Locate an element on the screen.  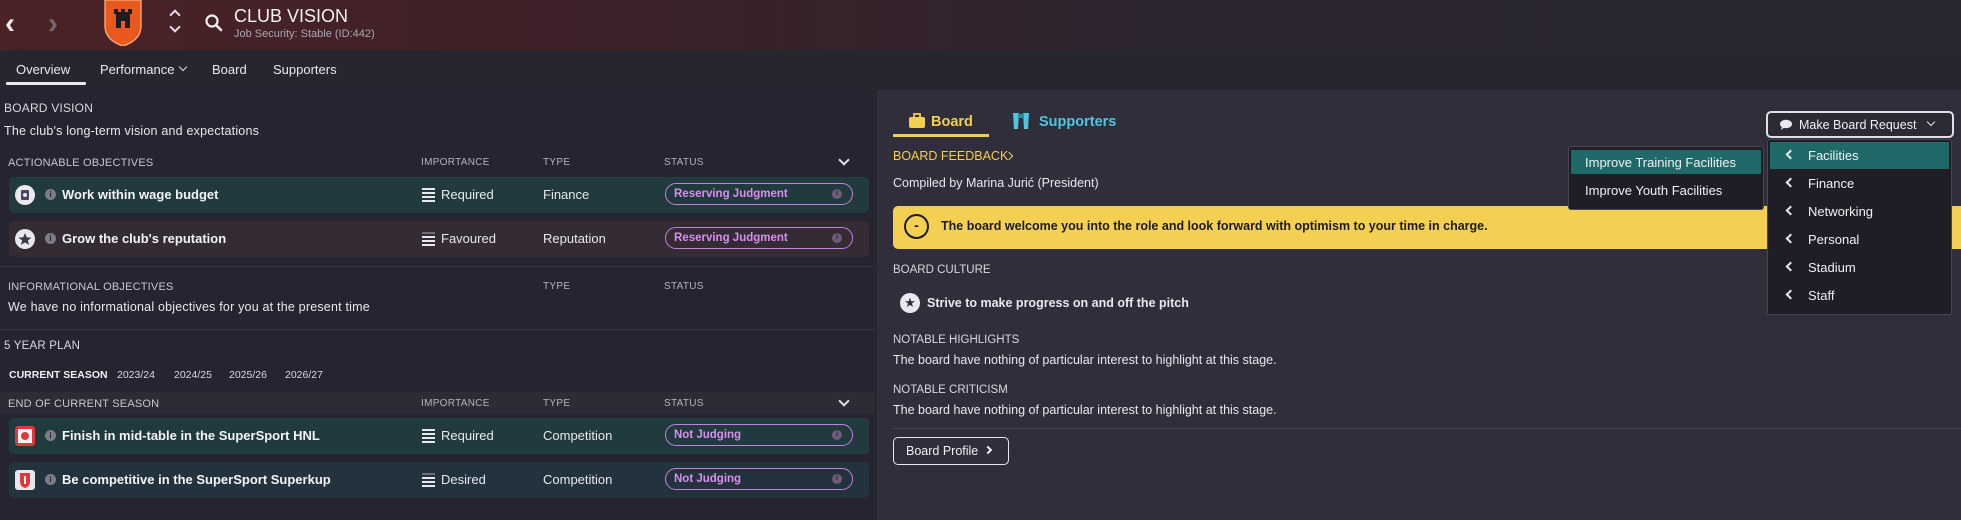
compiled-by-text: Compiled by Marina Jurić (President) is located at coordinates (996, 183).